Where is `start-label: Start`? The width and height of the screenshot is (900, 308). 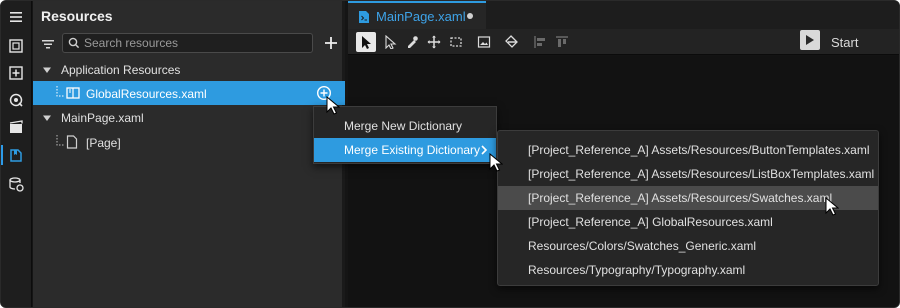 start-label: Start is located at coordinates (844, 42).